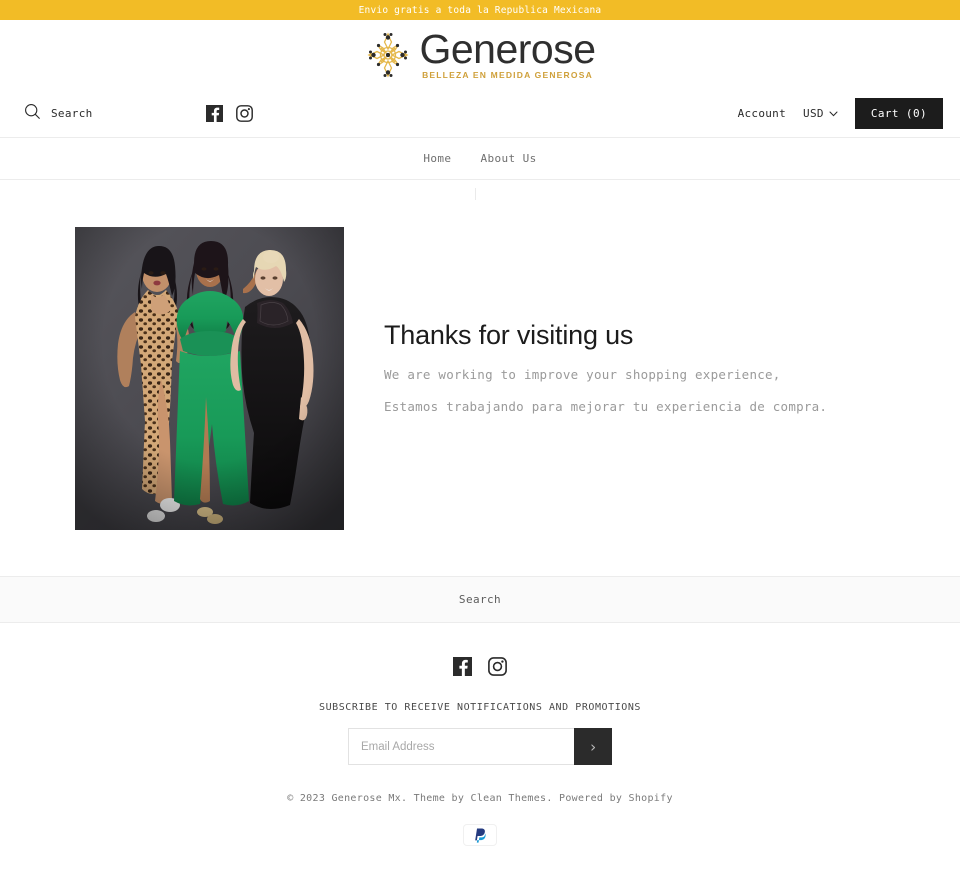 Image resolution: width=960 pixels, height=869 pixels. I want to click on header-right-cluster: Account USD Cart (0), so click(840, 113).